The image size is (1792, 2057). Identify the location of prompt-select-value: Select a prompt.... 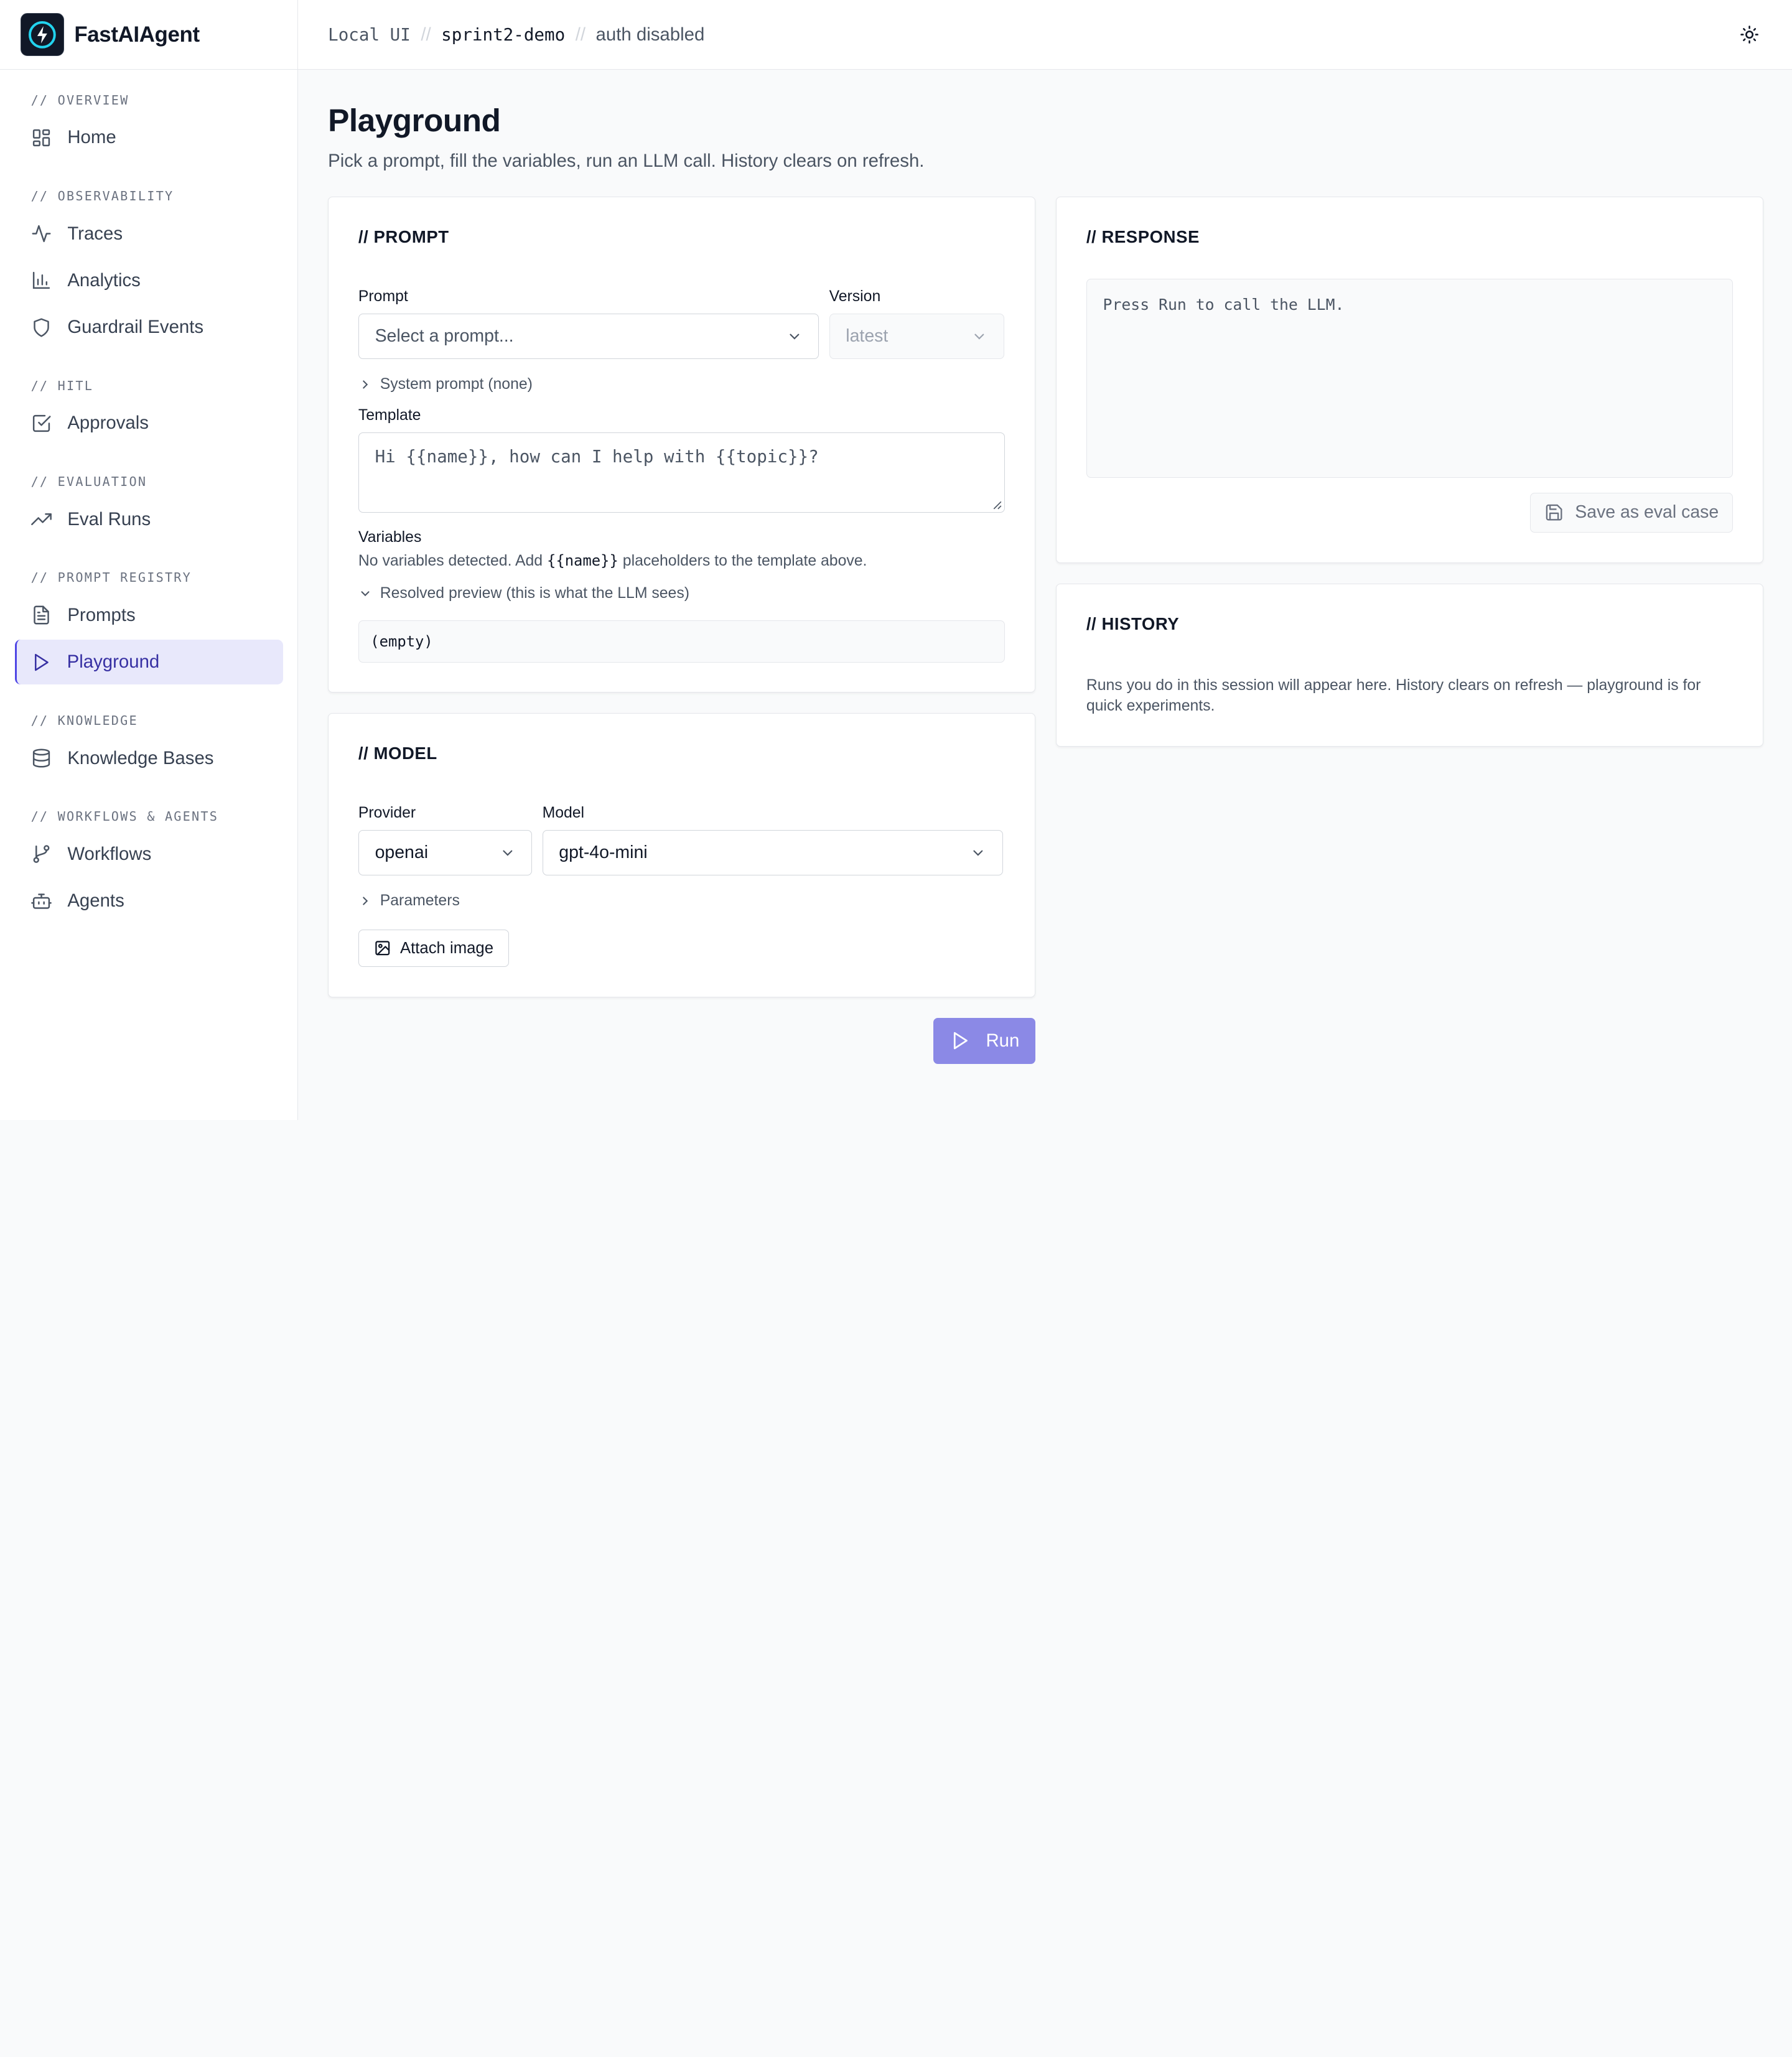
(444, 336).